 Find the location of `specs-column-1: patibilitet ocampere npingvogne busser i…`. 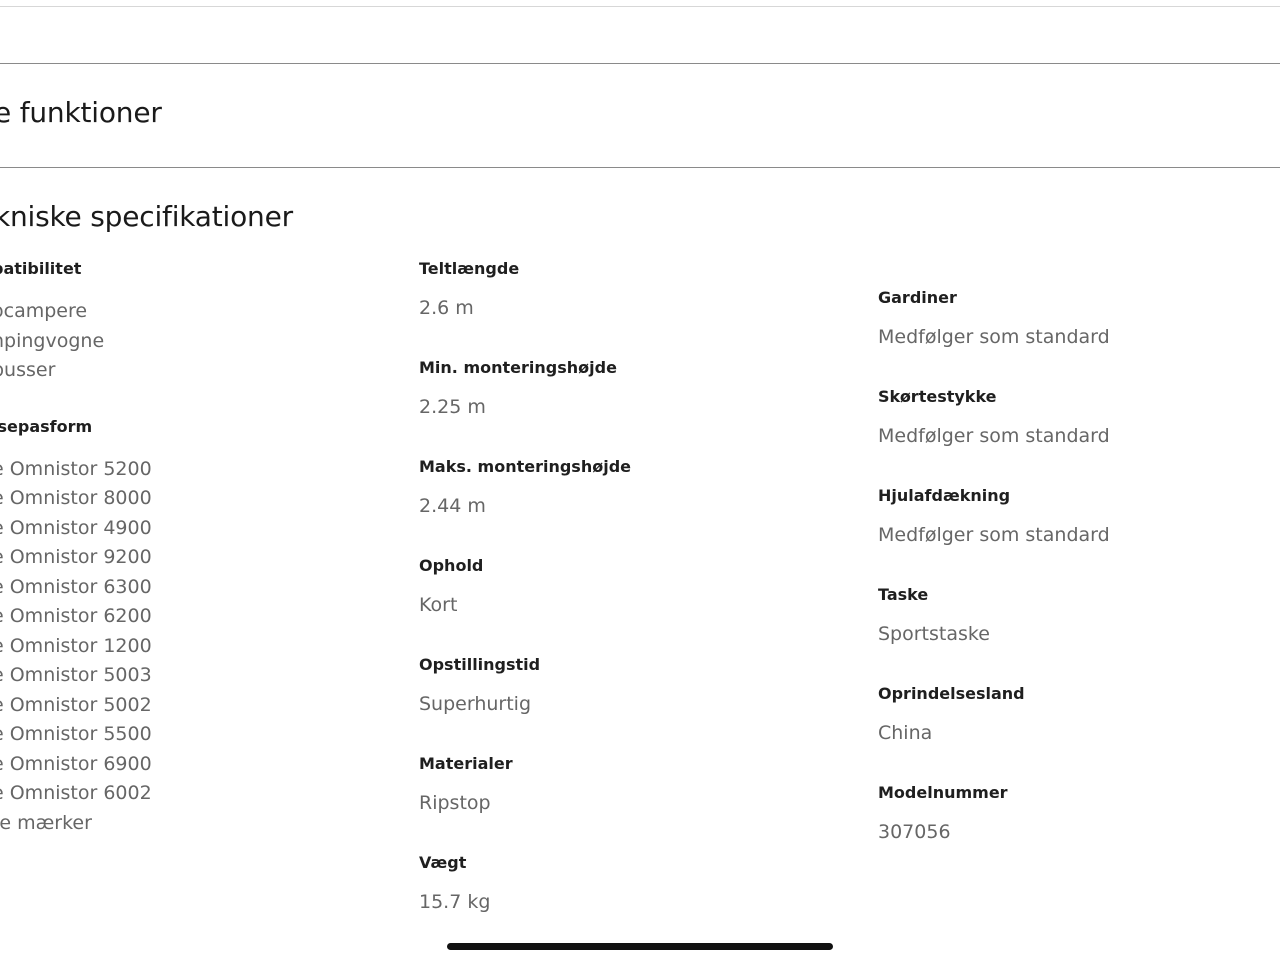

specs-column-1: patibilitet ocampere npingvogne busser i… is located at coordinates (146, 563).